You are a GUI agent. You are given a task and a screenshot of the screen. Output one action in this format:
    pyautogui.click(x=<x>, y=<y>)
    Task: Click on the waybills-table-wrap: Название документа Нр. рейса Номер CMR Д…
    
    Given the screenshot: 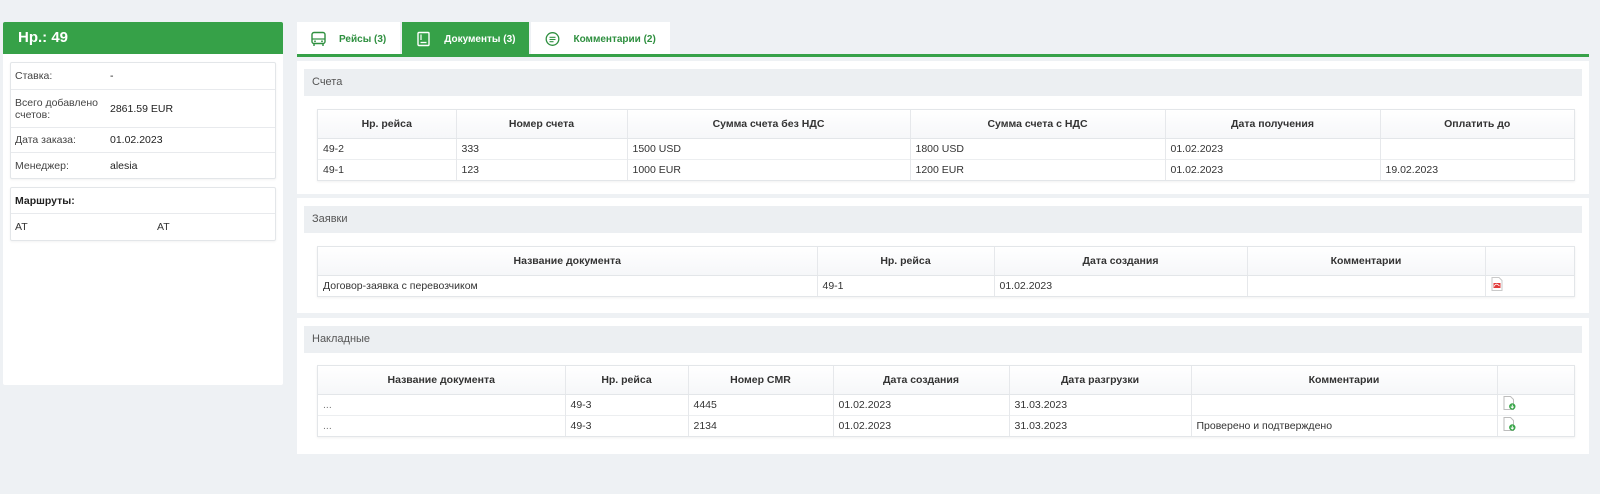 What is the action you would take?
    pyautogui.click(x=946, y=401)
    